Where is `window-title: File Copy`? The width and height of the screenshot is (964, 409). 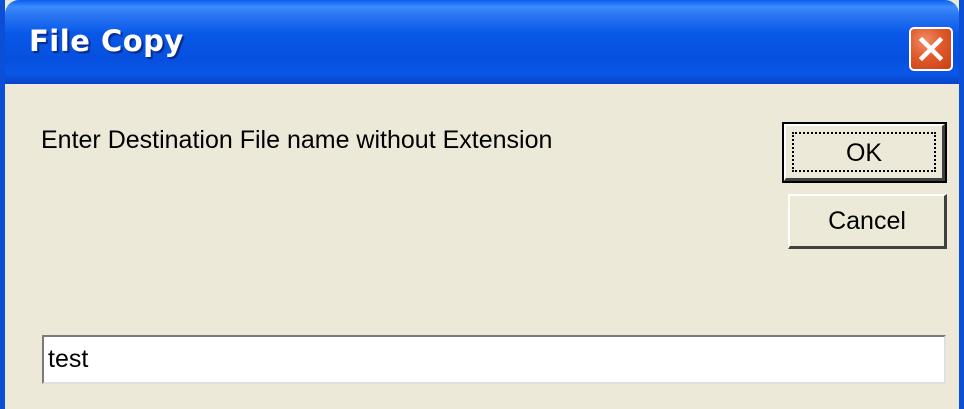
window-title: File Copy is located at coordinates (106, 41).